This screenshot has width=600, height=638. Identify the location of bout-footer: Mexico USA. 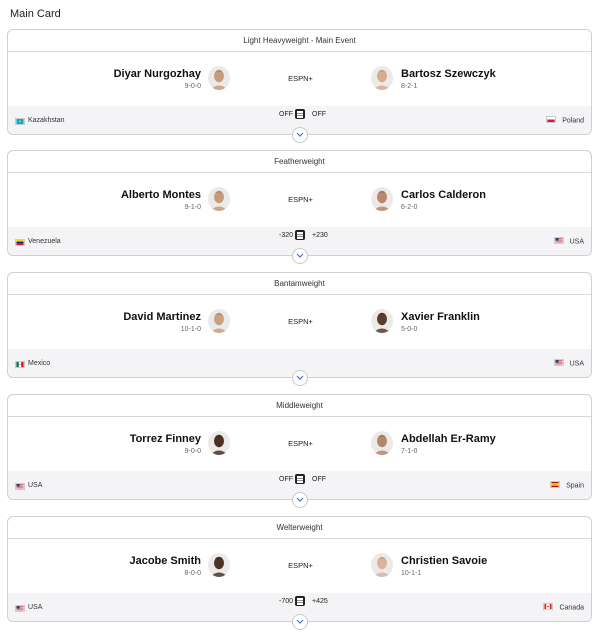
(299, 367).